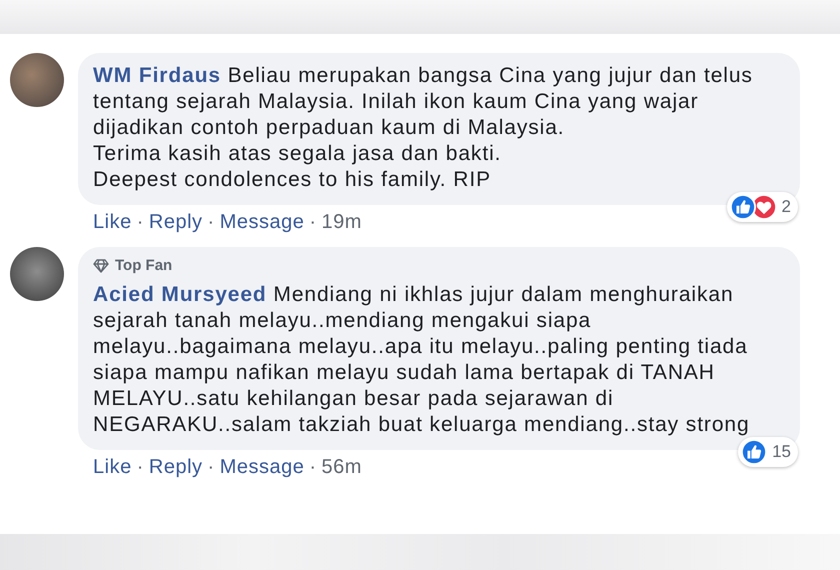  I want to click on author-link: WM Firdaus, so click(157, 75).